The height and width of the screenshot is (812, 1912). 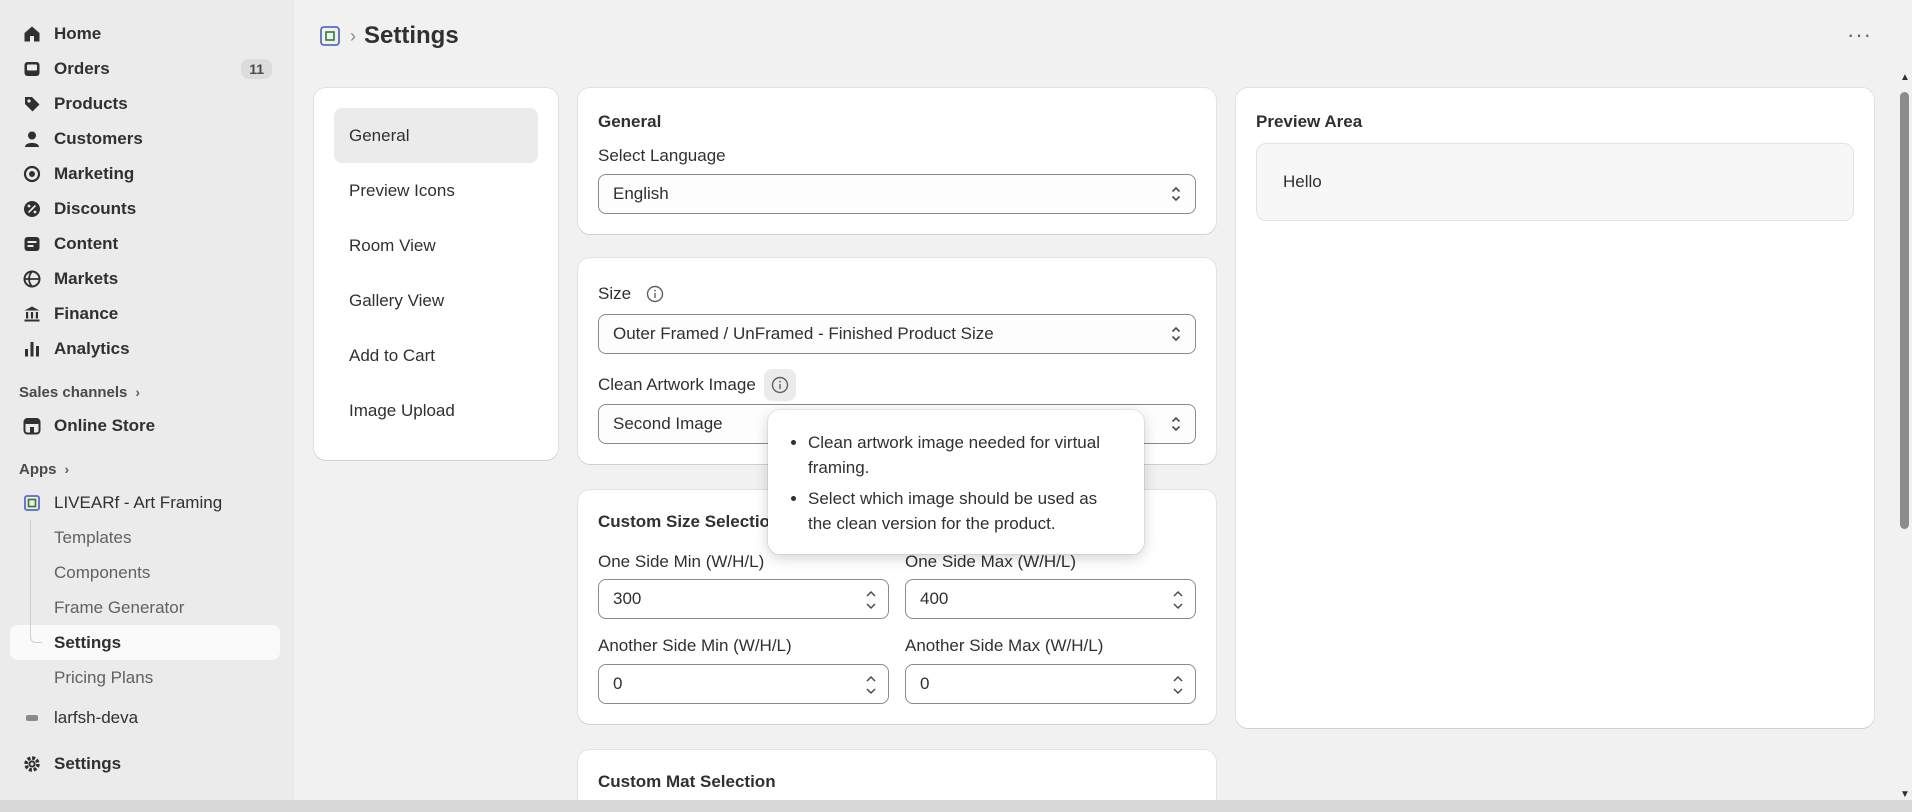 What do you see at coordinates (436, 355) in the screenshot?
I see `settings-nav-add-to-cart: Add to Cart` at bounding box center [436, 355].